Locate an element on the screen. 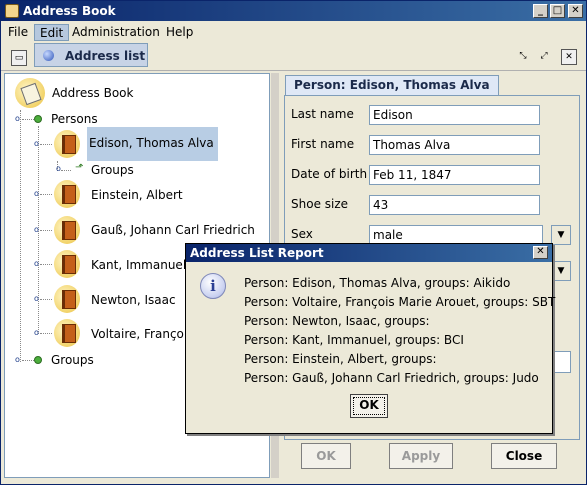 This screenshot has width=587, height=485. information-icon: i is located at coordinates (213, 286).